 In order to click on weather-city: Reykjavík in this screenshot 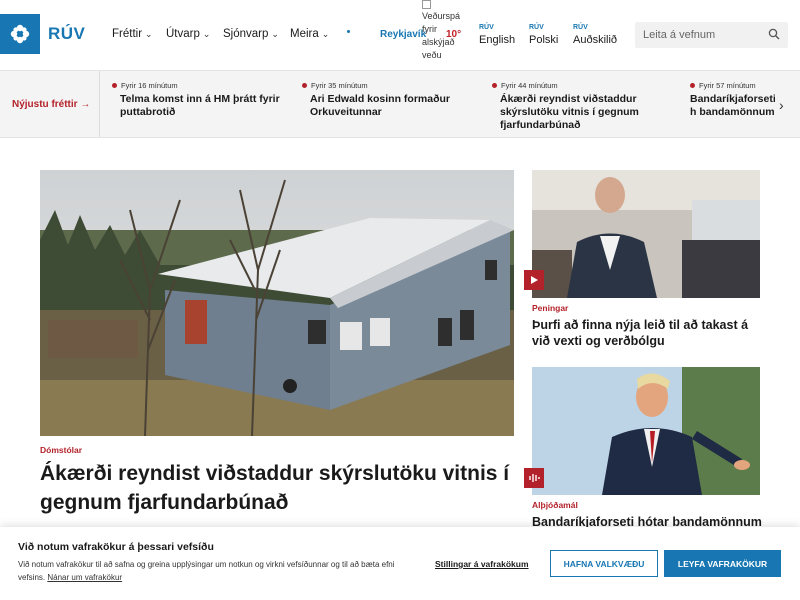, I will do `click(403, 34)`.